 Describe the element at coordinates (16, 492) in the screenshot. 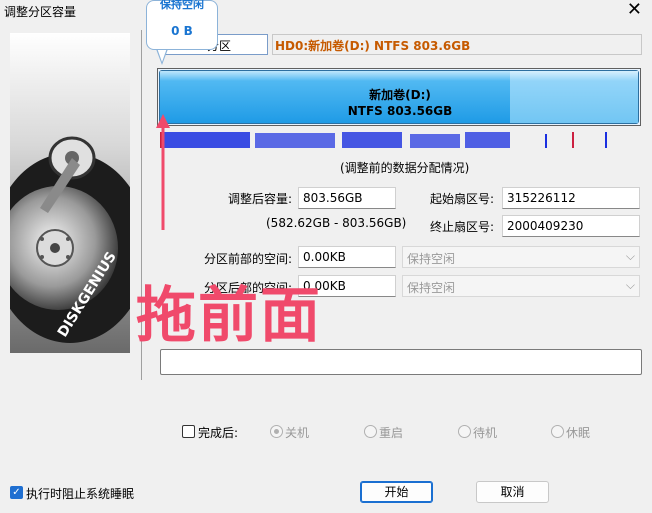

I see `prevent-sleep-checkbox: ✓` at that location.